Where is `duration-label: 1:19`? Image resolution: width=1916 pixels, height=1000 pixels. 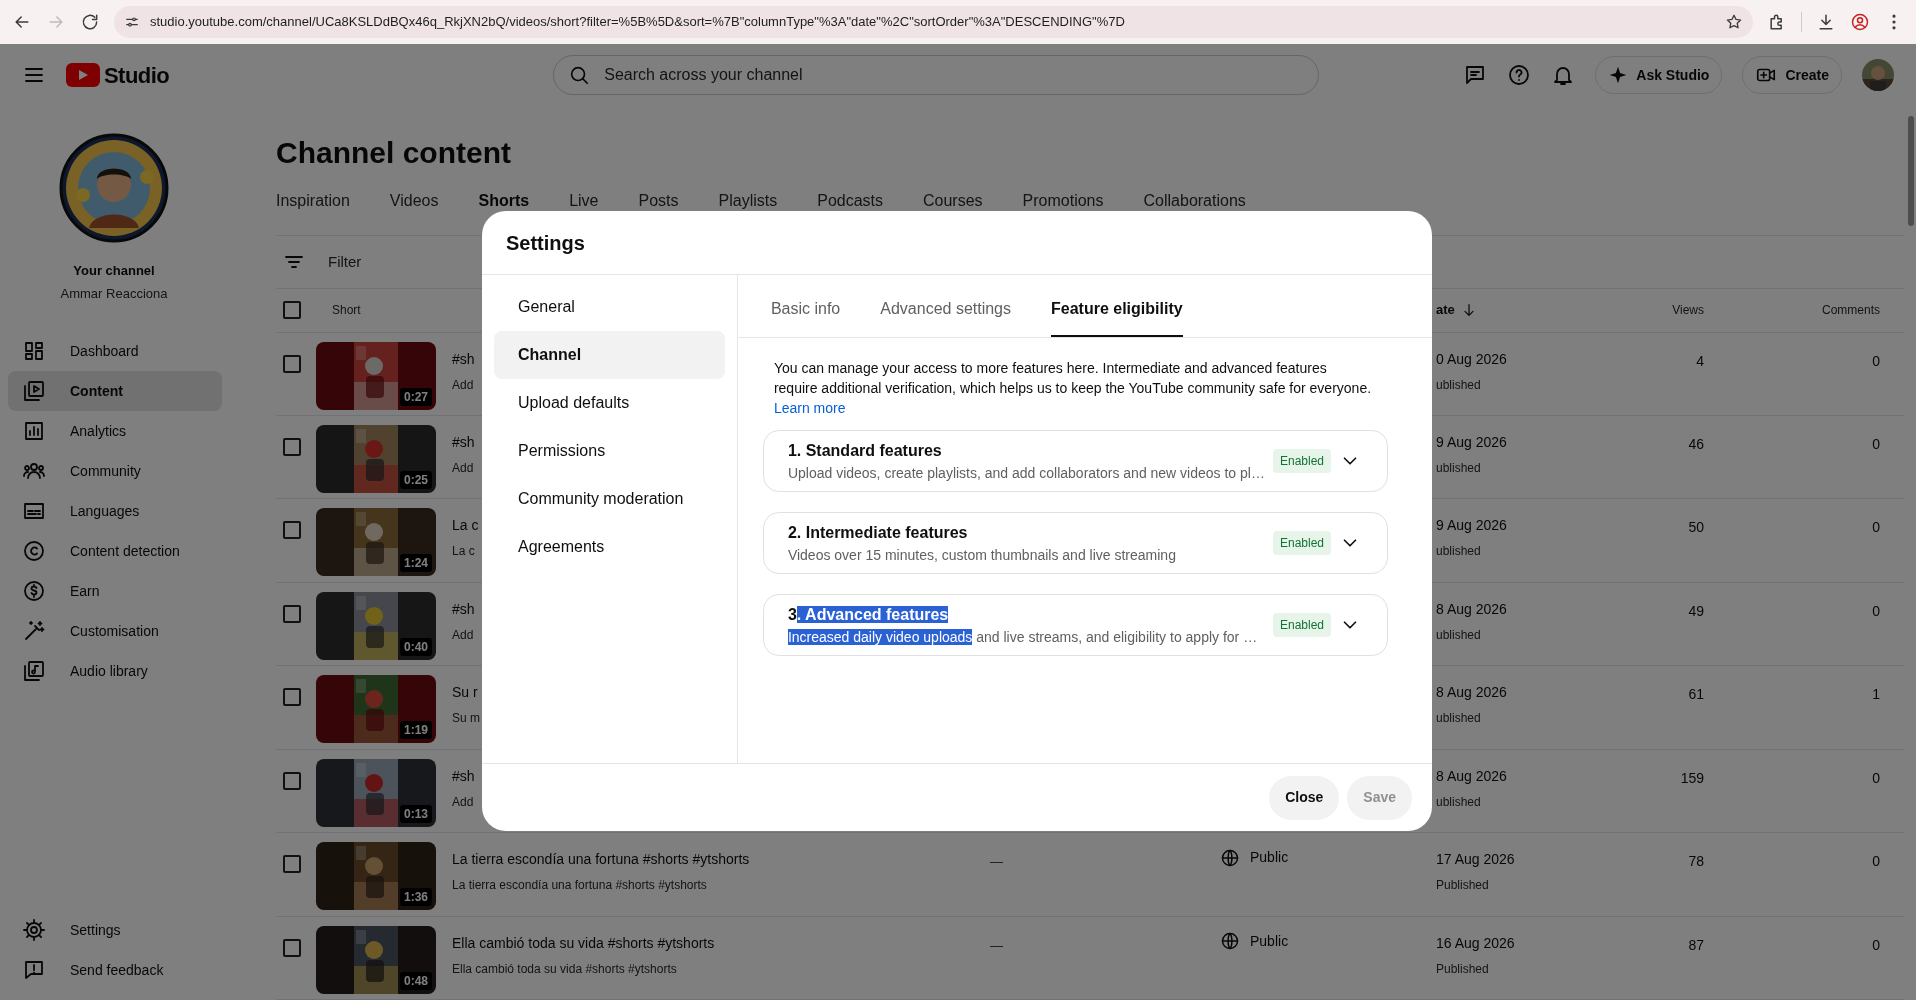
duration-label: 1:19 is located at coordinates (415, 730).